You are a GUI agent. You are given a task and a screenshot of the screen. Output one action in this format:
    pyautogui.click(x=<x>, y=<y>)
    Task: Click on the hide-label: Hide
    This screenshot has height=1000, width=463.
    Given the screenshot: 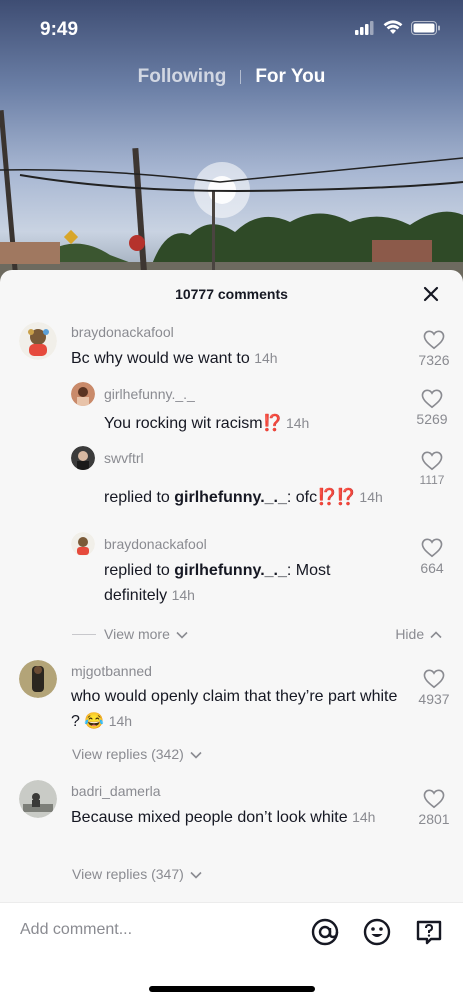 What is the action you would take?
    pyautogui.click(x=410, y=634)
    